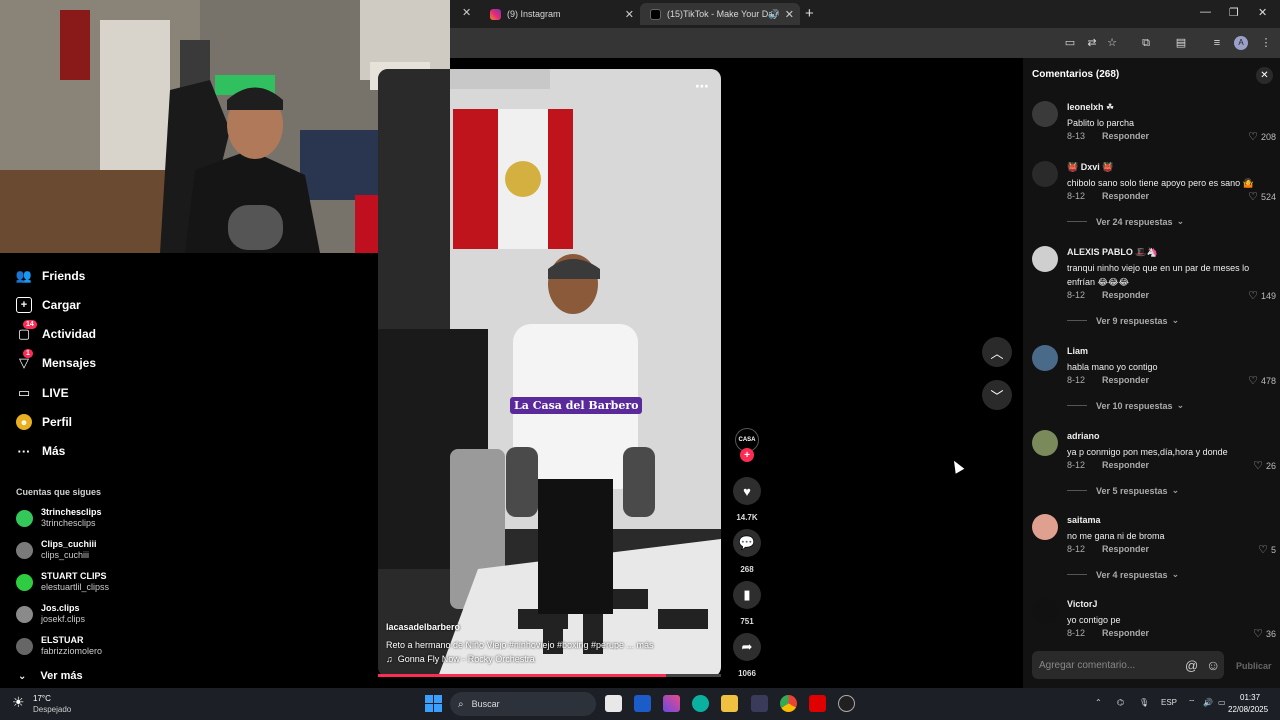 The height and width of the screenshot is (720, 1280). I want to click on youtube-icon, so click(817, 703).